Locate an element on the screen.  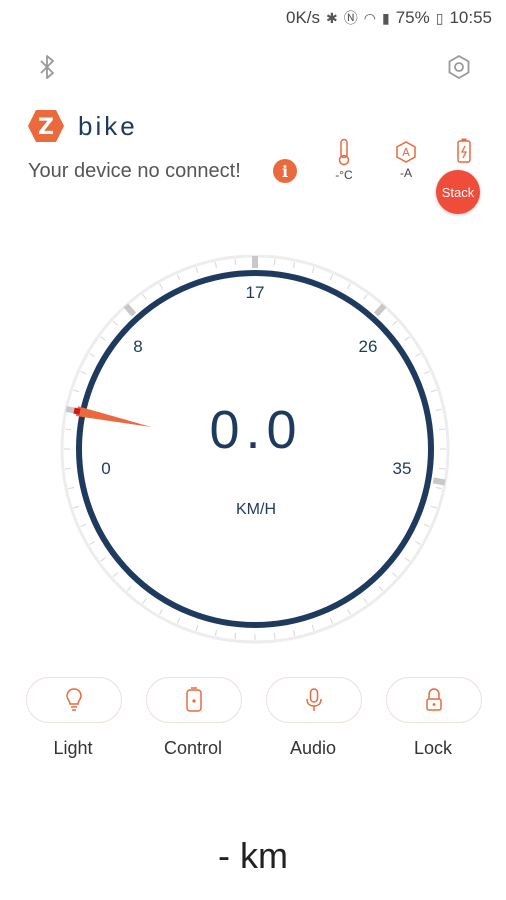
bluetooth-icon is located at coordinates (47, 67).